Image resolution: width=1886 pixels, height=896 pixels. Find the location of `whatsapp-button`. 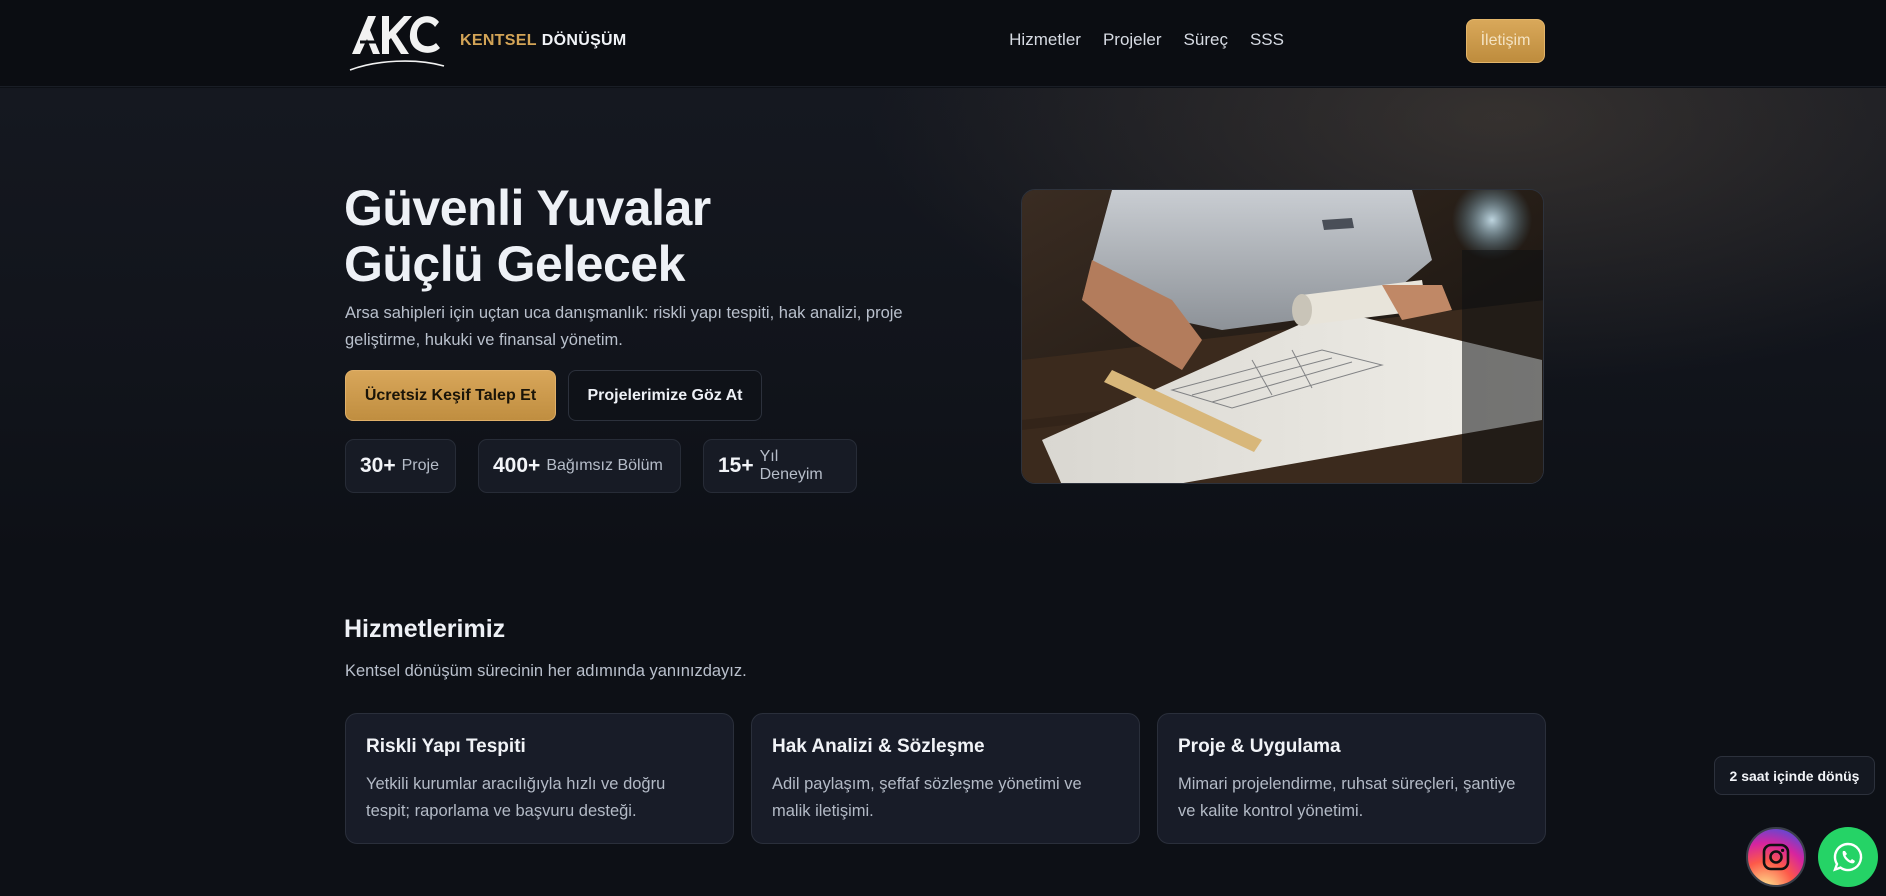

whatsapp-button is located at coordinates (1848, 857).